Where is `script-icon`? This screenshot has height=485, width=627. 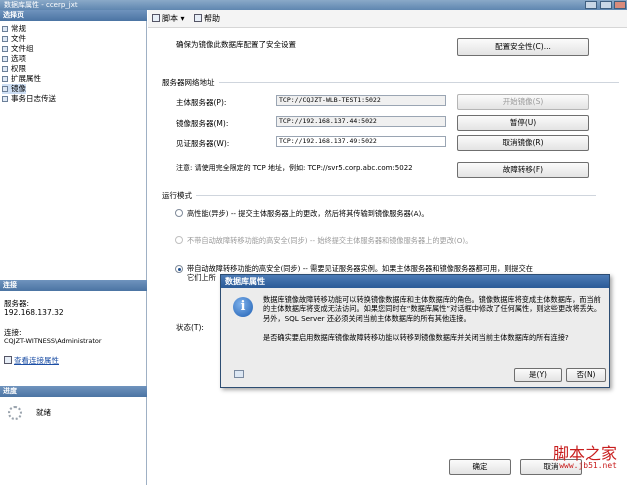
script-icon is located at coordinates (156, 18).